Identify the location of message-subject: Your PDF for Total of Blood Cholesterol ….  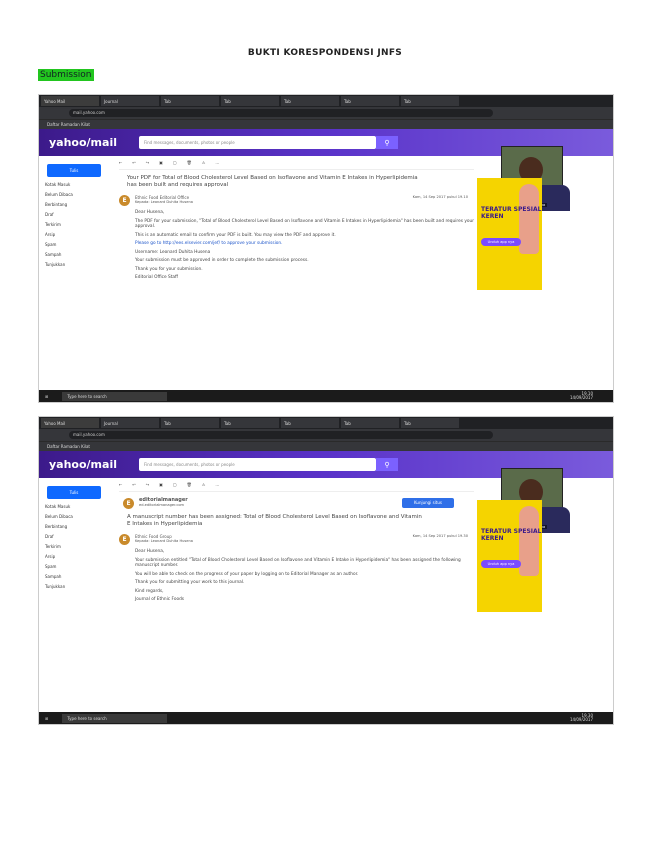
(272, 181).